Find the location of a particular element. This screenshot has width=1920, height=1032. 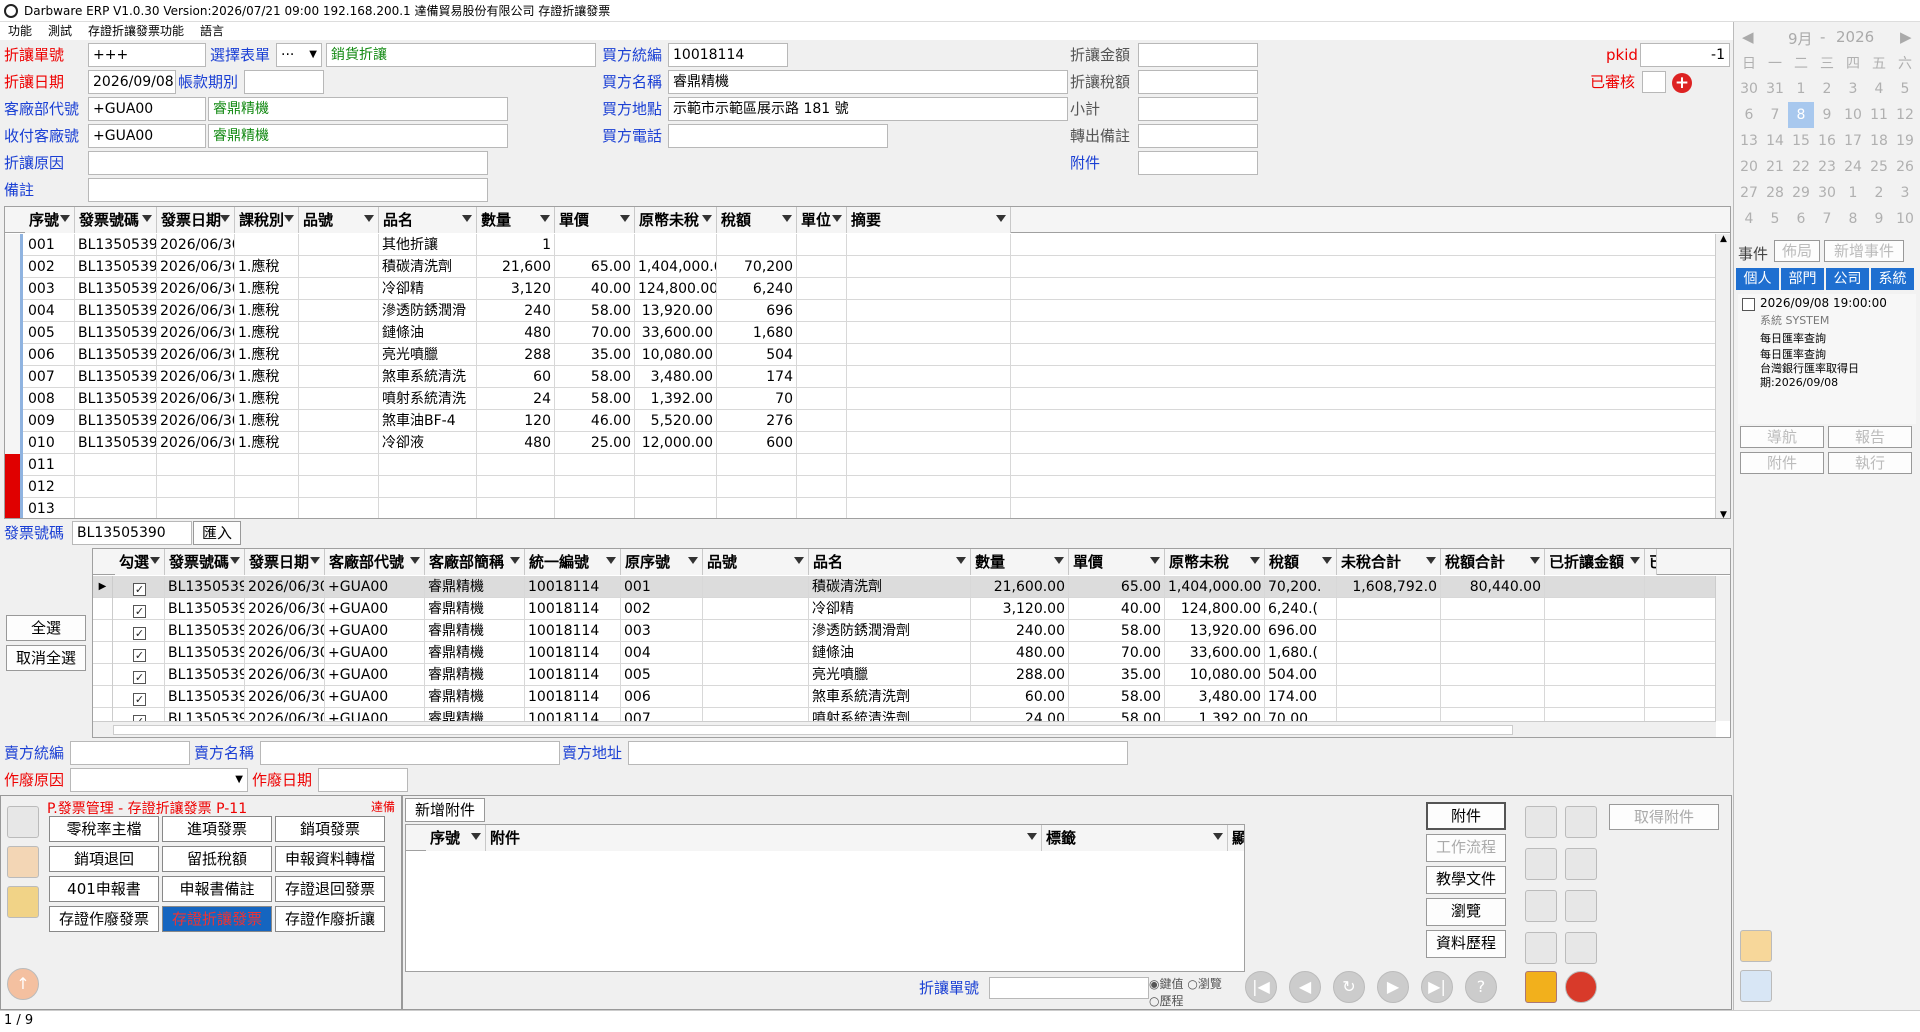

calendar-day: 27 is located at coordinates (1749, 193).